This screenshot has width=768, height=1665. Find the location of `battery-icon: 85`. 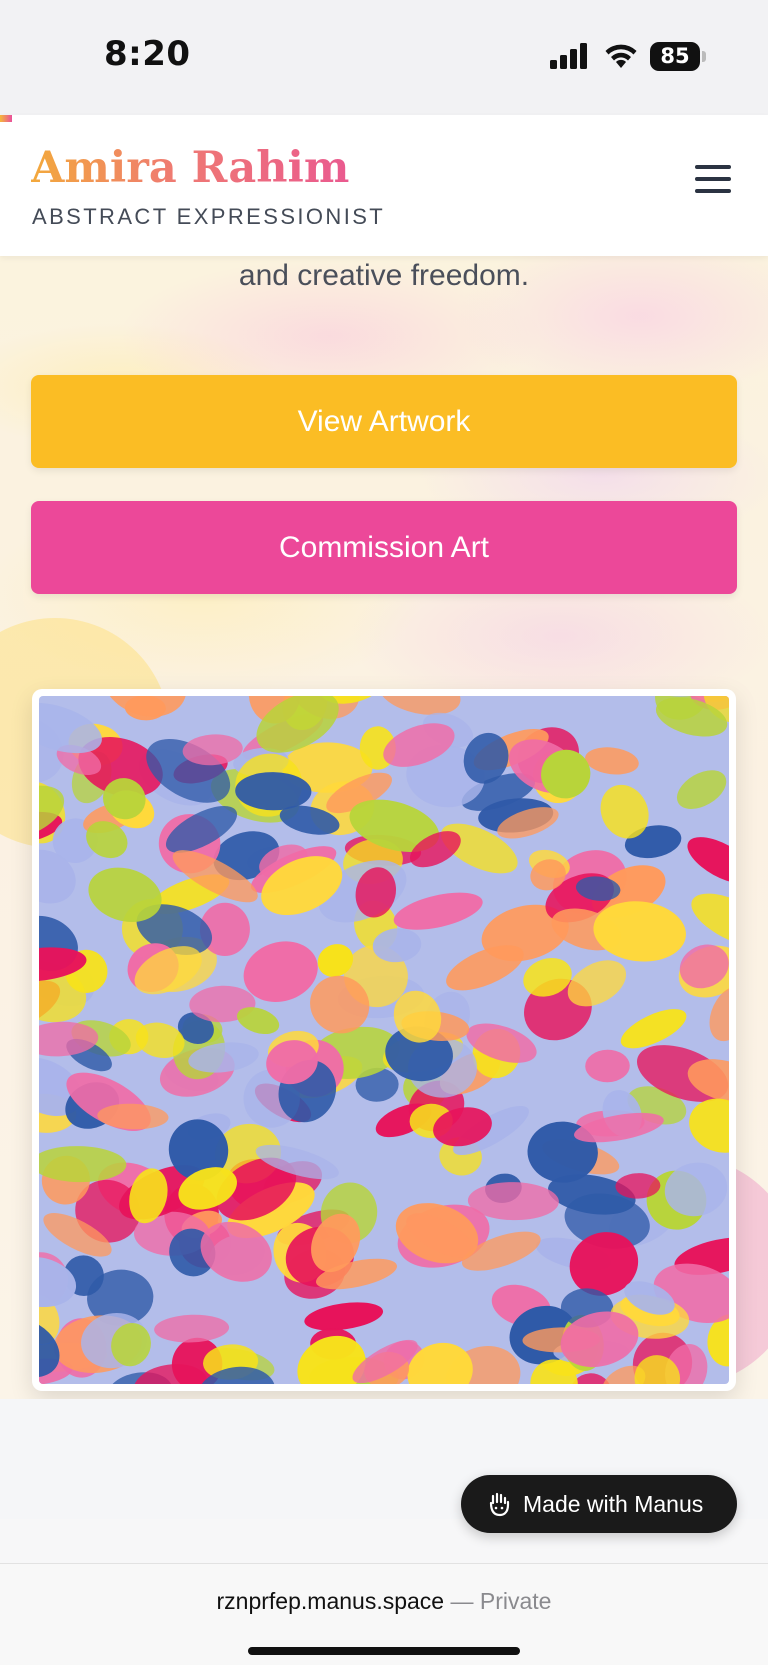

battery-icon: 85 is located at coordinates (675, 56).